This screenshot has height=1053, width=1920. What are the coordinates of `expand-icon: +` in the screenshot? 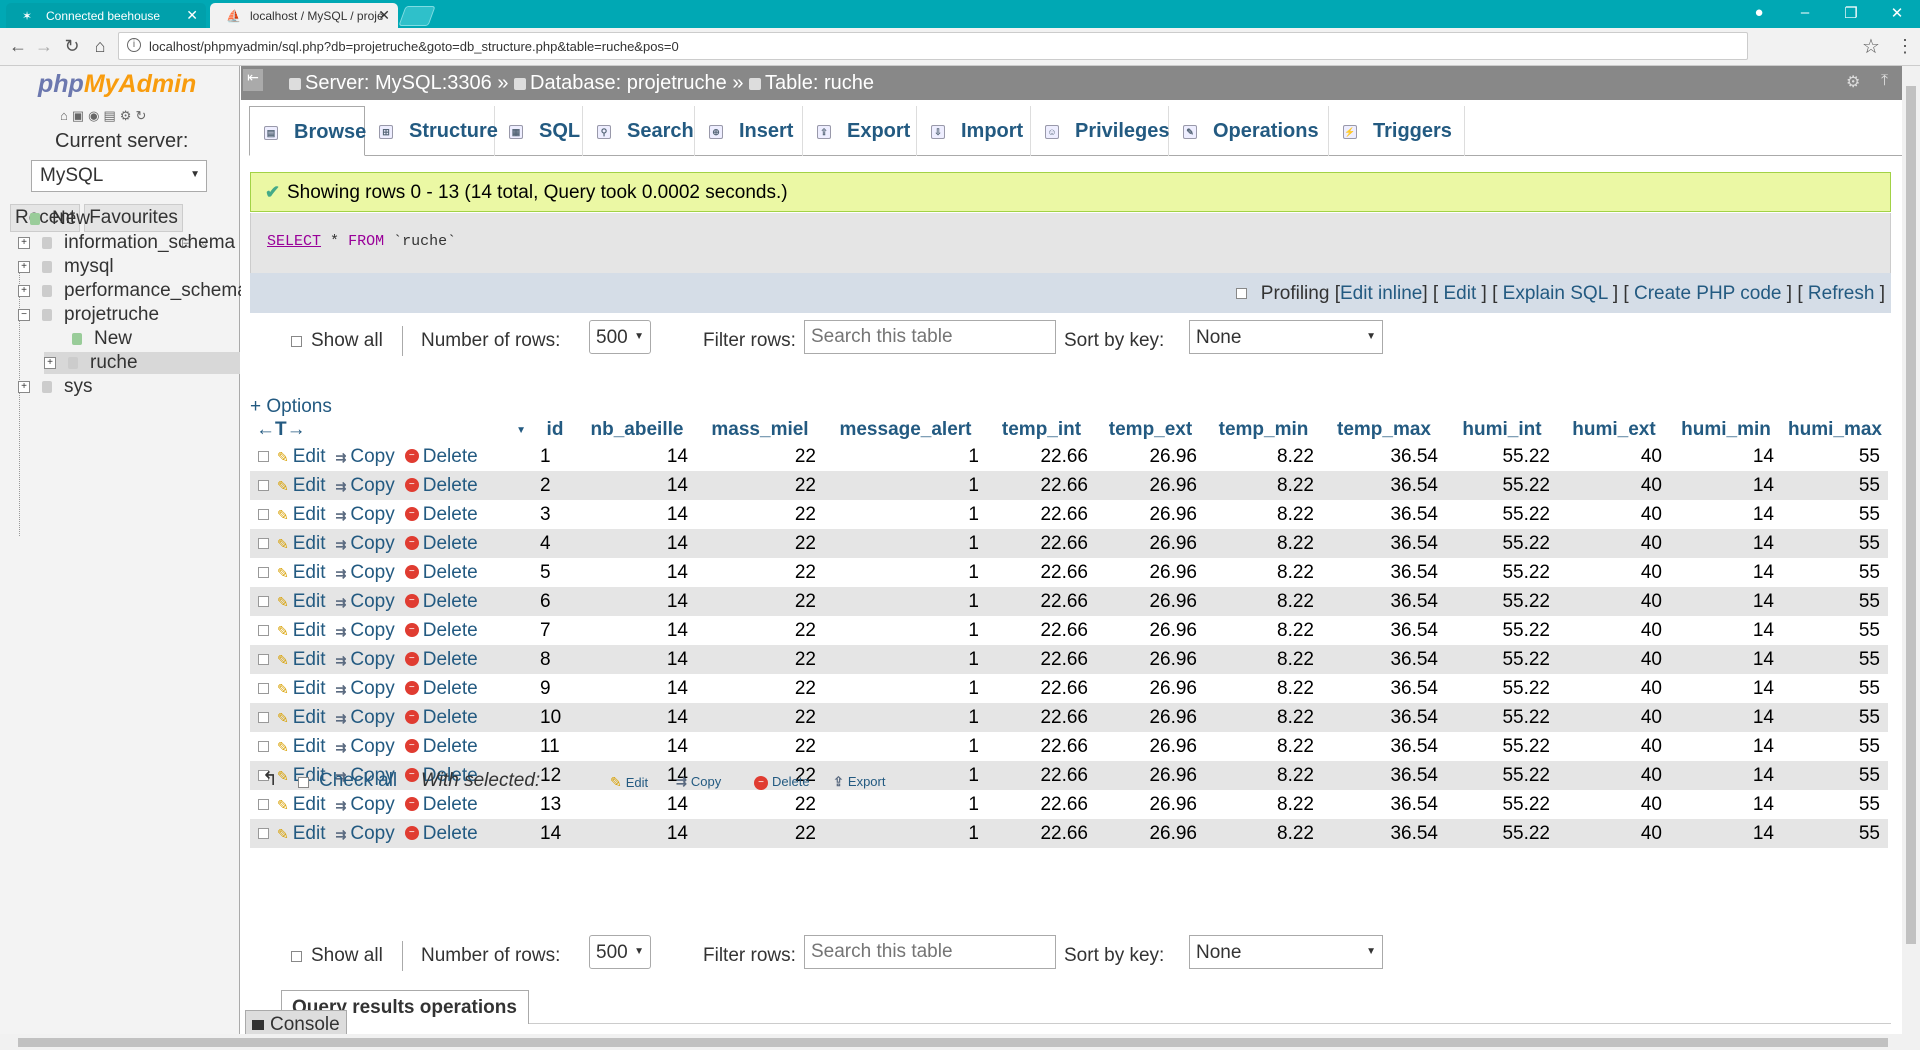 It's located at (50, 362).